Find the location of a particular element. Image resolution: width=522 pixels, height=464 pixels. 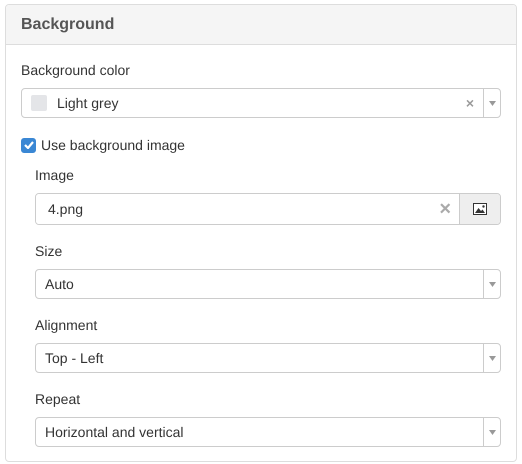

panel-title: Background is located at coordinates (67, 24).